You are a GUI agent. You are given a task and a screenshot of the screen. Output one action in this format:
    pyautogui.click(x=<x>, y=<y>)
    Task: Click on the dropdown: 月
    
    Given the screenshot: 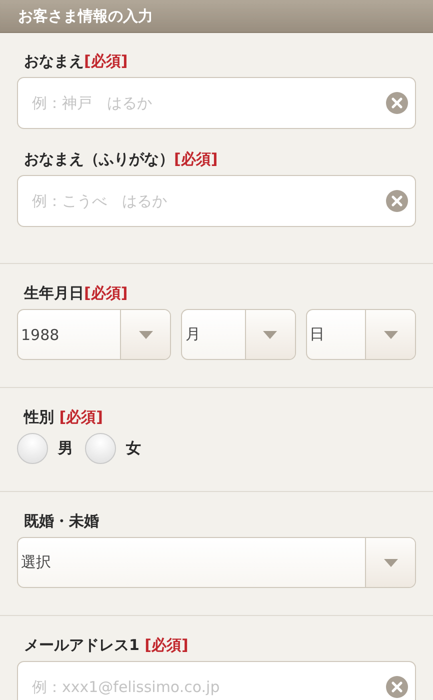 What is the action you would take?
    pyautogui.click(x=238, y=334)
    